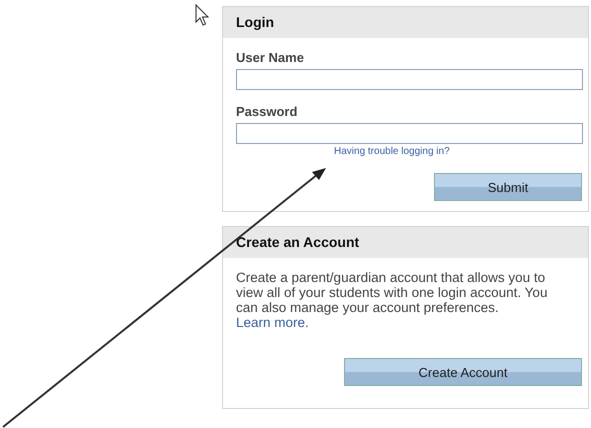 Image resolution: width=591 pixels, height=428 pixels. What do you see at coordinates (203, 15) in the screenshot?
I see `mouse-pointer-icon` at bounding box center [203, 15].